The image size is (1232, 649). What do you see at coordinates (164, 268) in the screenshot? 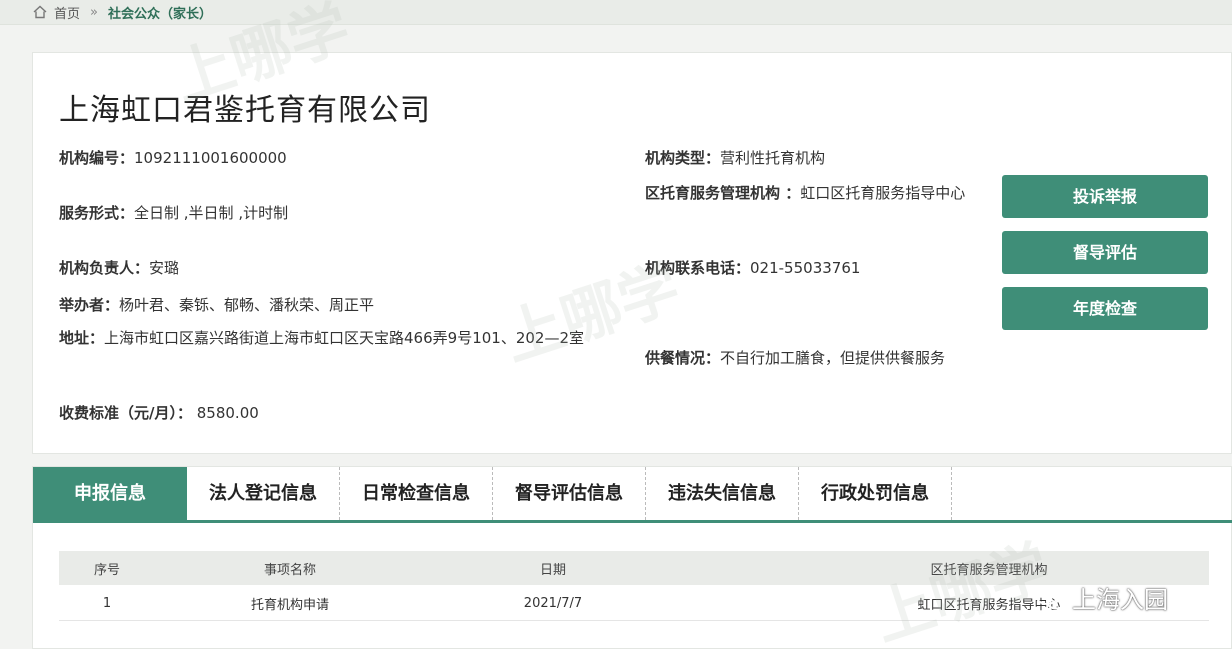
I see `field-value: 安璐` at bounding box center [164, 268].